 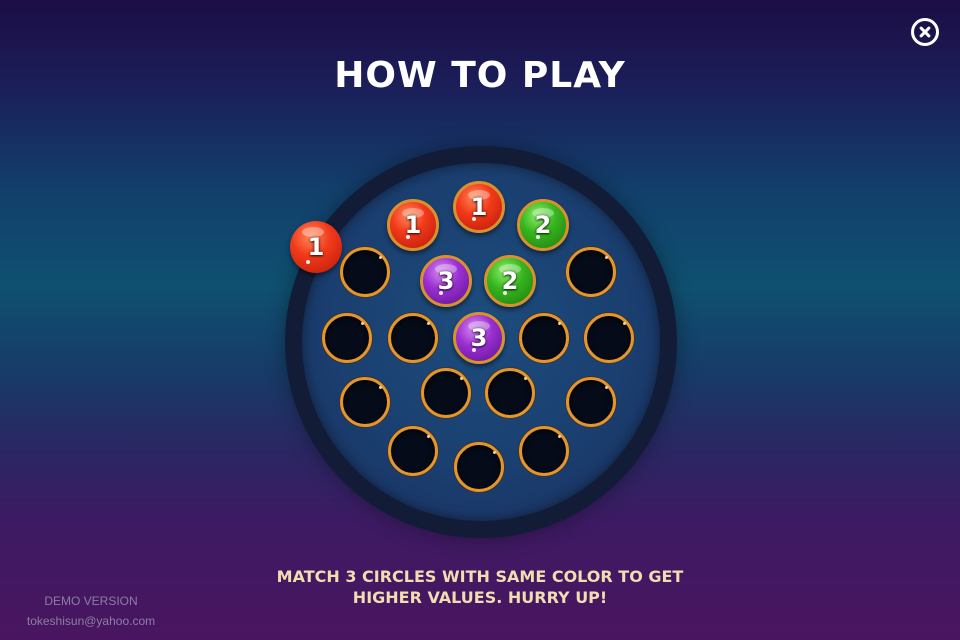 What do you see at coordinates (91, 621) in the screenshot?
I see `contact-email: tokeshisun@yahoo.com` at bounding box center [91, 621].